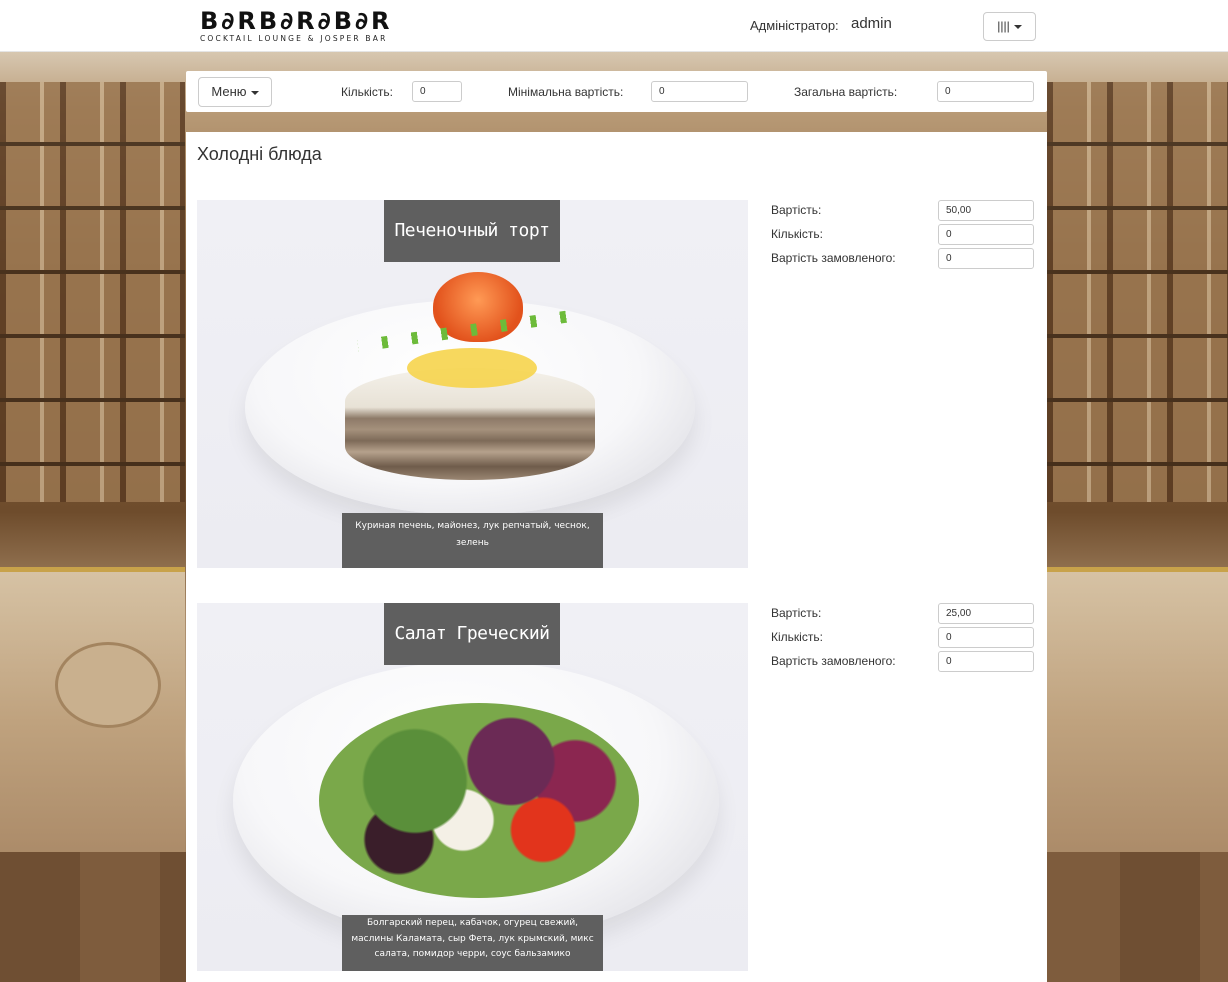 The height and width of the screenshot is (982, 1228). What do you see at coordinates (296, 21) in the screenshot?
I see `logo-wordmark: B∂RB∂R∂B∂R` at bounding box center [296, 21].